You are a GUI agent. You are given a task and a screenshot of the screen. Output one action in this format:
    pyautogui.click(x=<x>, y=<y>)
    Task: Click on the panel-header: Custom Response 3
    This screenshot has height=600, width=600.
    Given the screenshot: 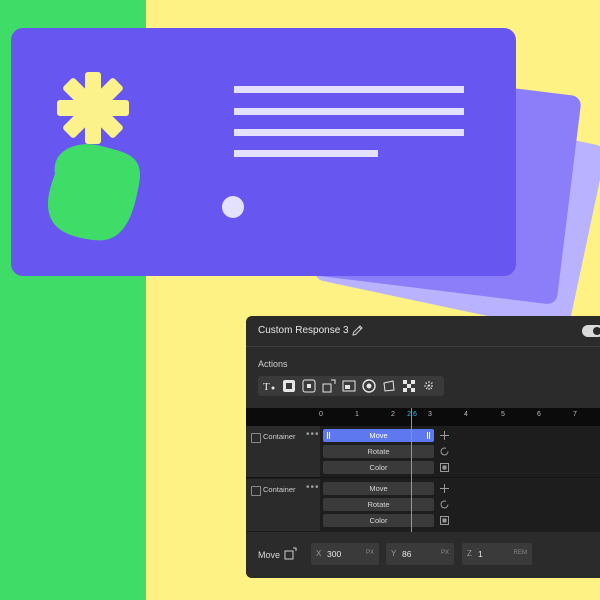 What is the action you would take?
    pyautogui.click(x=423, y=331)
    